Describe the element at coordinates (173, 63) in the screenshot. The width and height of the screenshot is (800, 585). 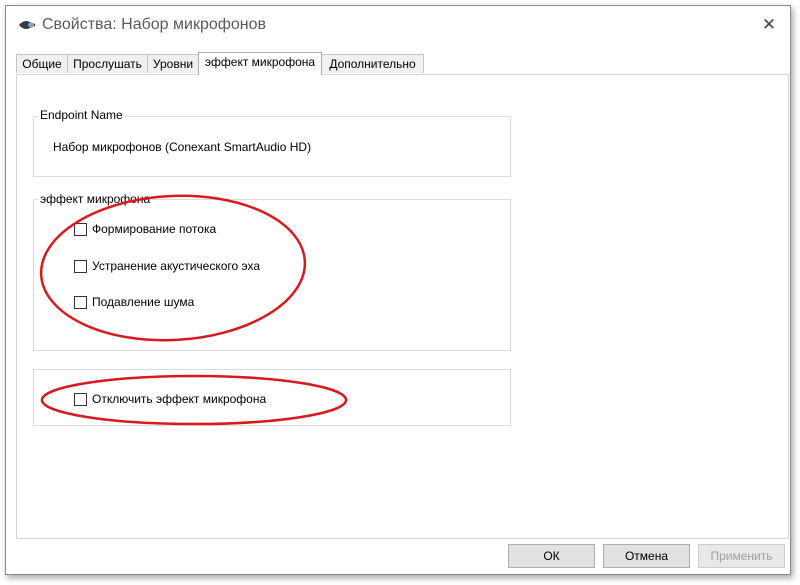
I see `tab-levels: Уровни` at that location.